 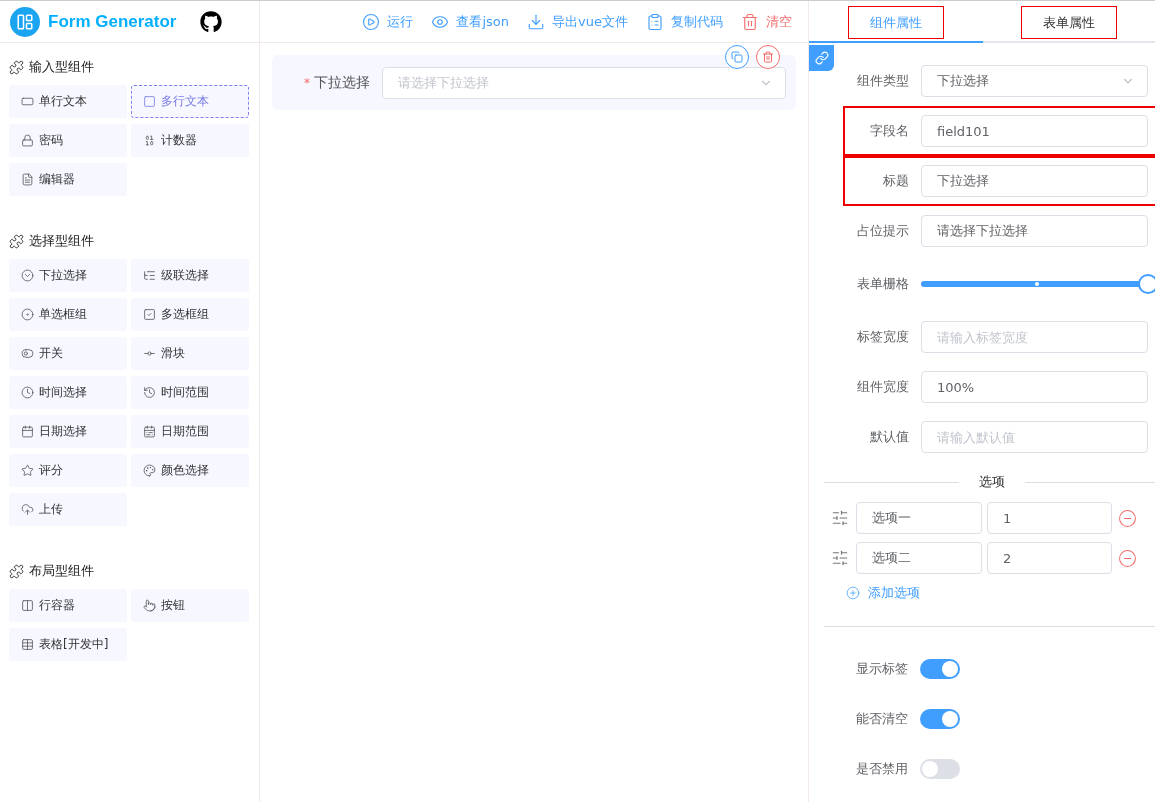 I want to click on form-label: 组件类型, so click(x=882, y=81).